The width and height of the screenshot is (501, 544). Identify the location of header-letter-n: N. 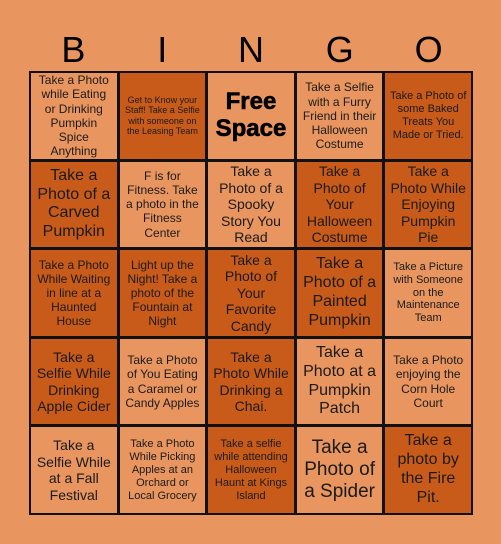
(250, 49).